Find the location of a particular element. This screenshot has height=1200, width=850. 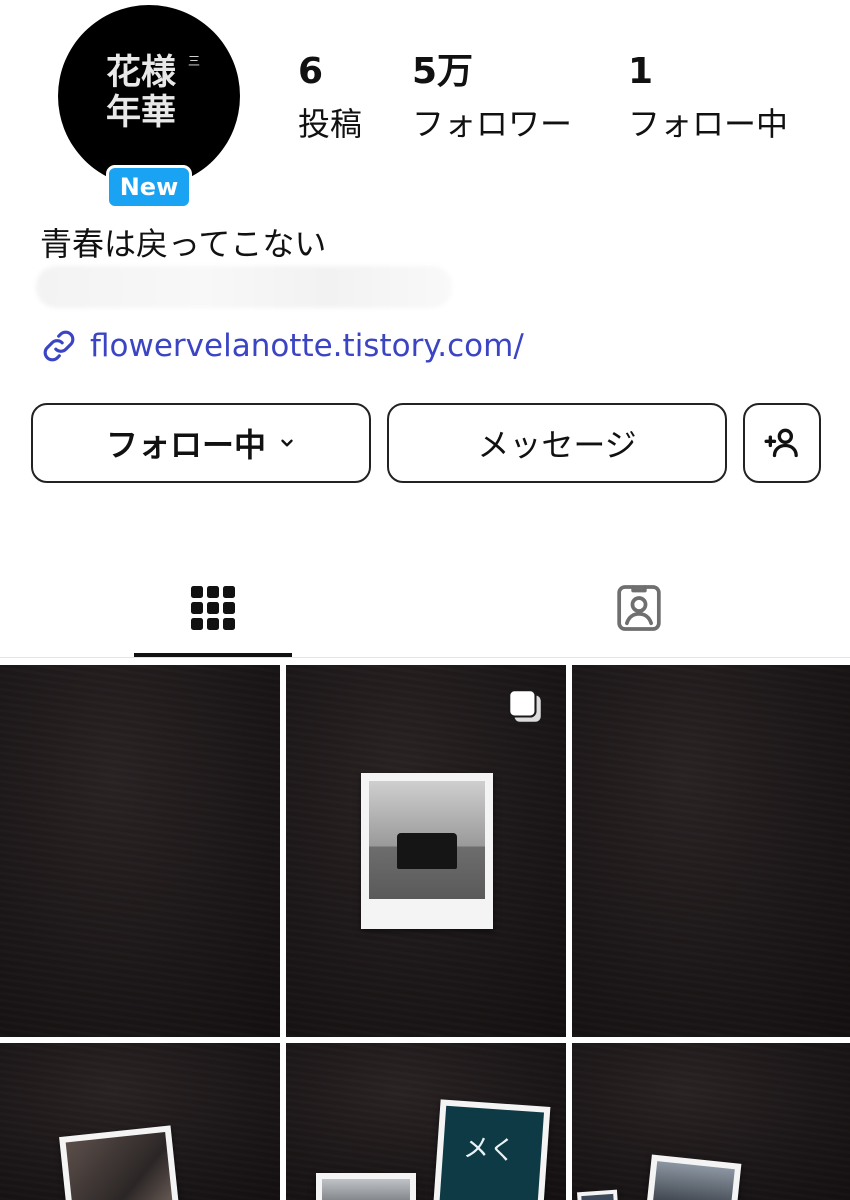

link-icon is located at coordinates (59, 346).